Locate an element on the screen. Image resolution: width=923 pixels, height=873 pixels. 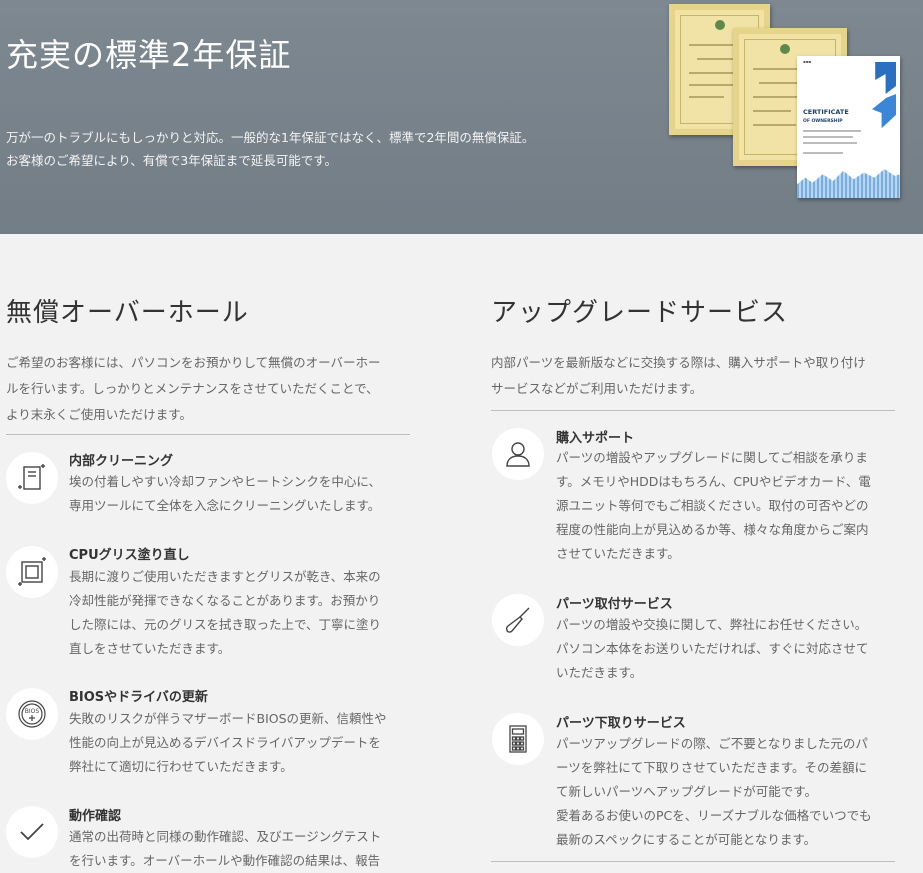
svg-text: BIOS is located at coordinates (32, 711).